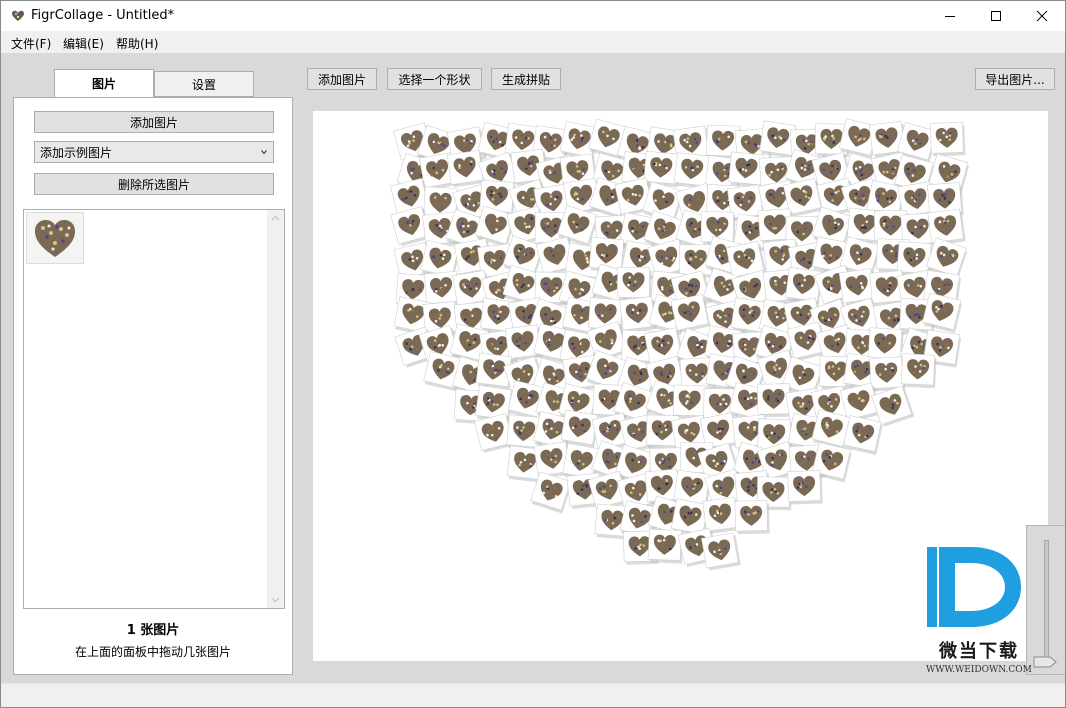  I want to click on menu-bar: 文件(F) 编辑(E) 帮助(H), so click(533, 42).